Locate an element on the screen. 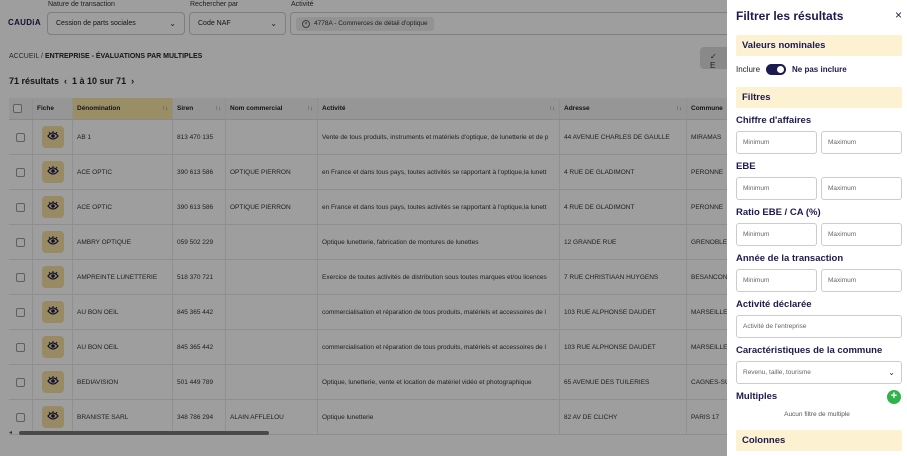 The height and width of the screenshot is (456, 907). include-label: Inclure is located at coordinates (748, 69).